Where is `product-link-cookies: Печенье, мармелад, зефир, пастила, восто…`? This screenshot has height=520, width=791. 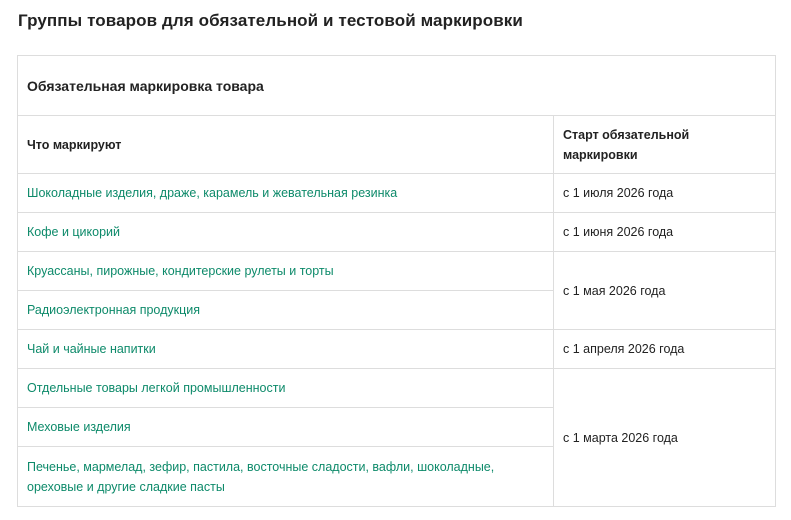
product-link-cookies: Печенье, мармелад, зефир, пастила, восто… is located at coordinates (260, 477).